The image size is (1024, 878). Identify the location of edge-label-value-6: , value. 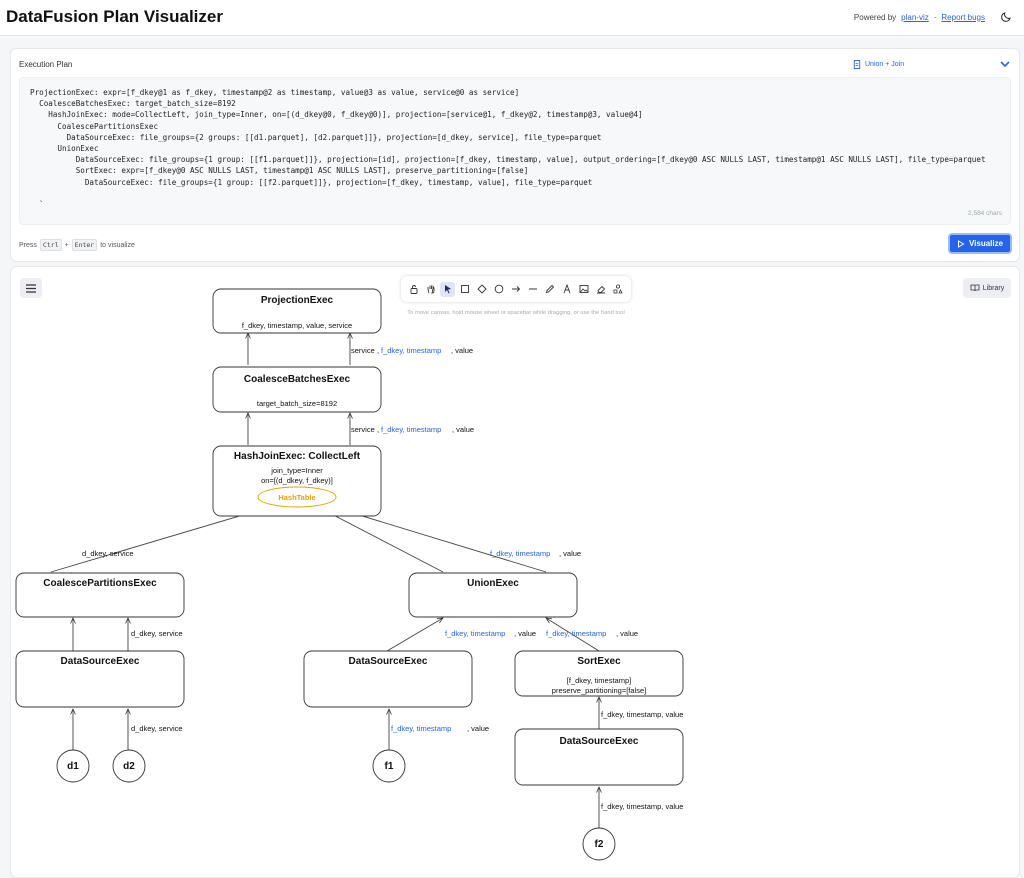
(478, 728).